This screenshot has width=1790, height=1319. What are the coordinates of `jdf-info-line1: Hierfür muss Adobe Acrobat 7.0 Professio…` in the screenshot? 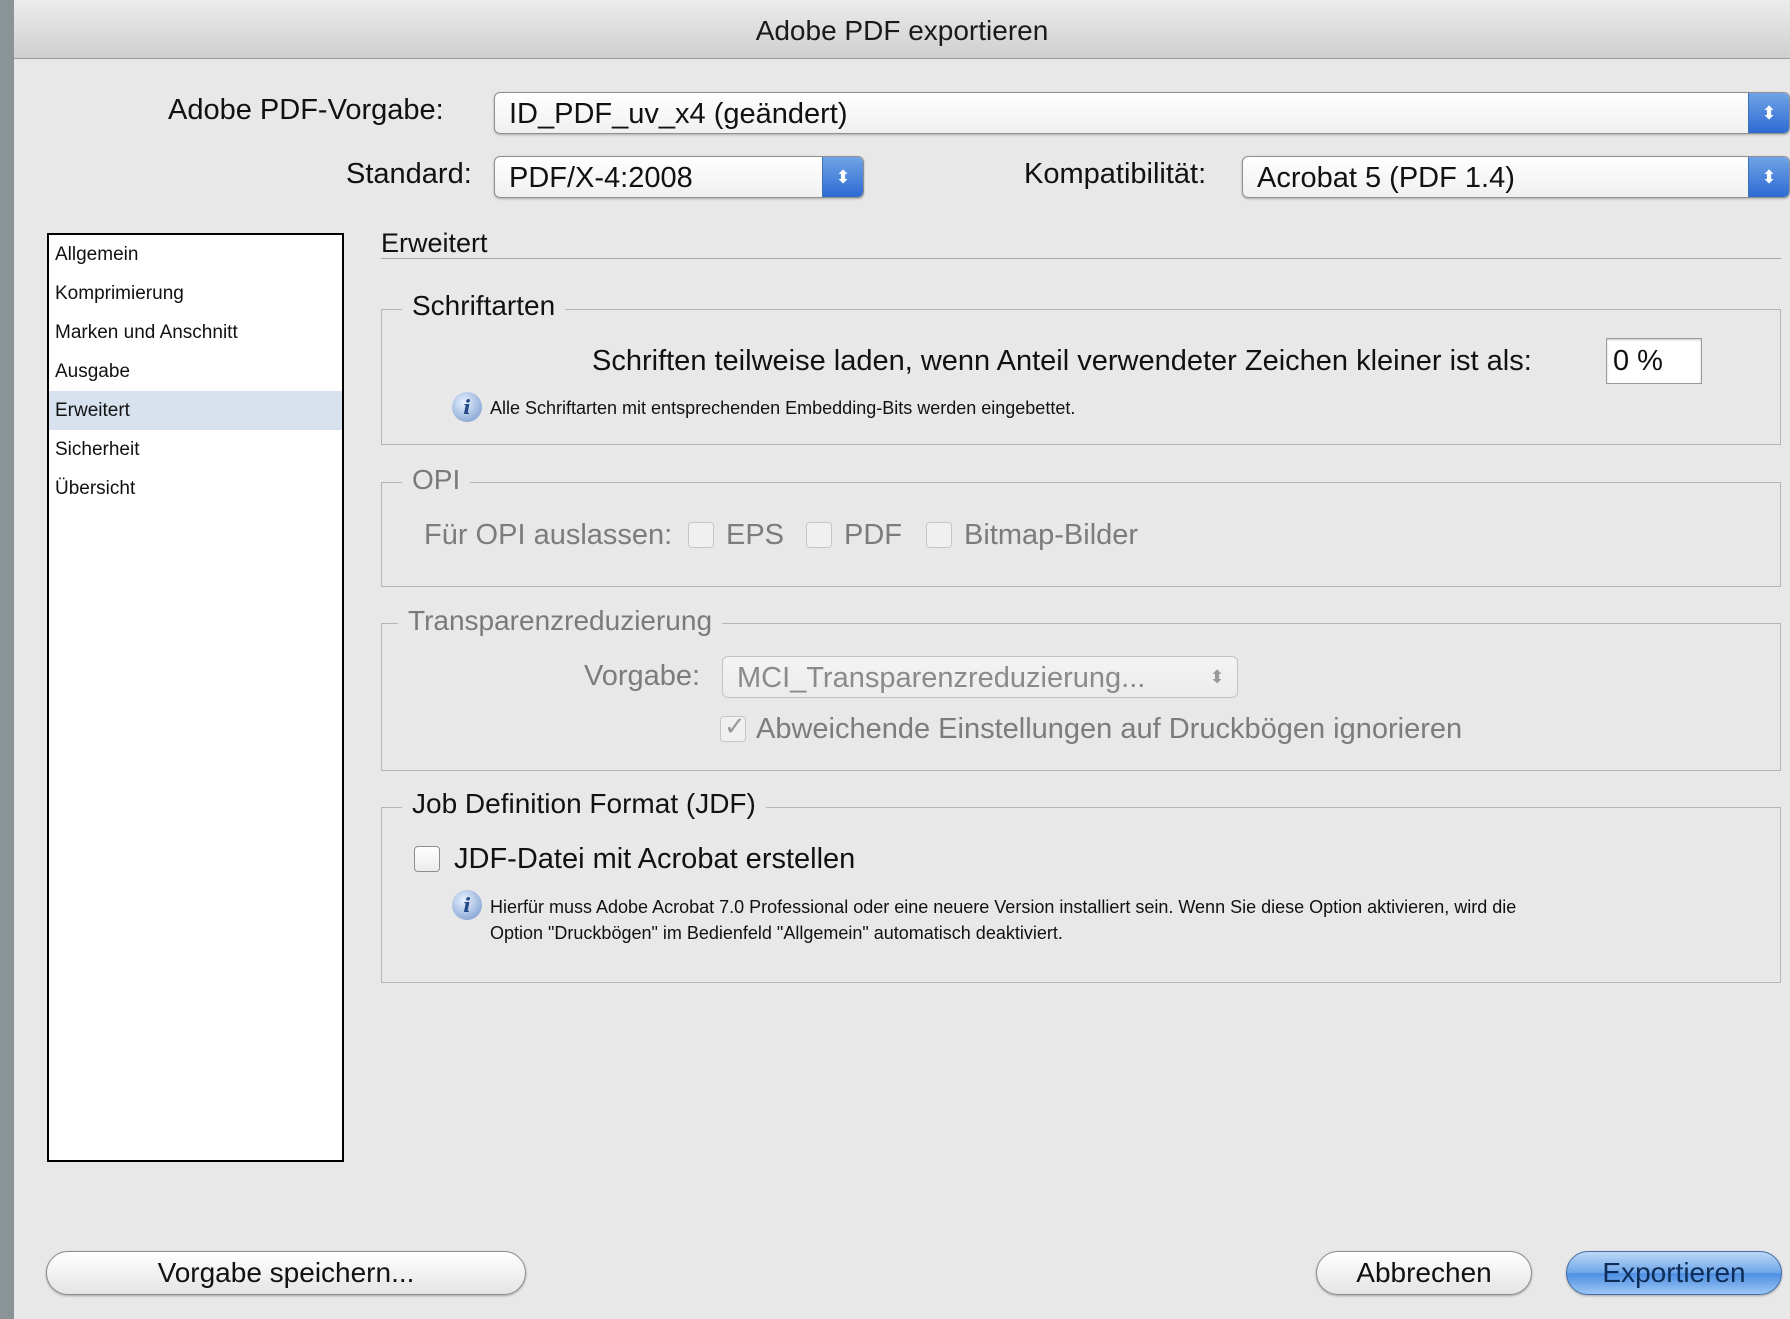 It's located at (1003, 907).